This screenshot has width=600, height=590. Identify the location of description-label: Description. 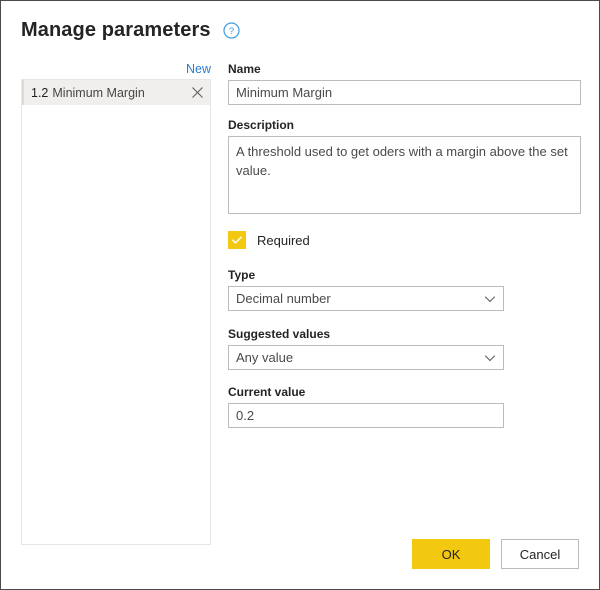
(261, 125).